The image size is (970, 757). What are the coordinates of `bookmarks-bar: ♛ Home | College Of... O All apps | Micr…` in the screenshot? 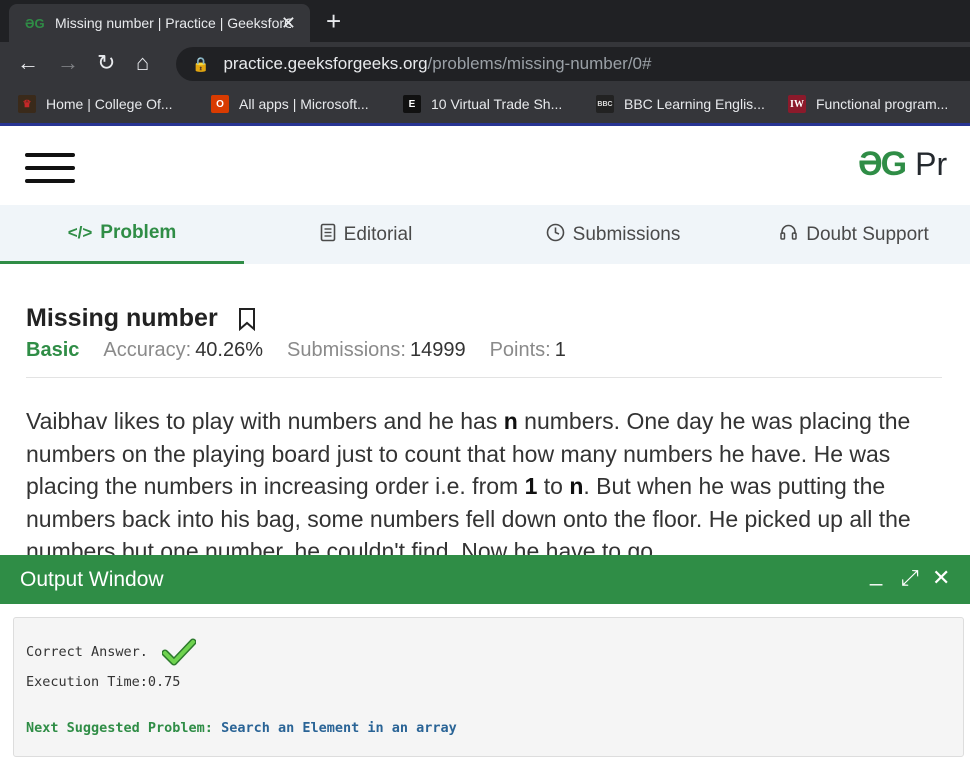 It's located at (485, 106).